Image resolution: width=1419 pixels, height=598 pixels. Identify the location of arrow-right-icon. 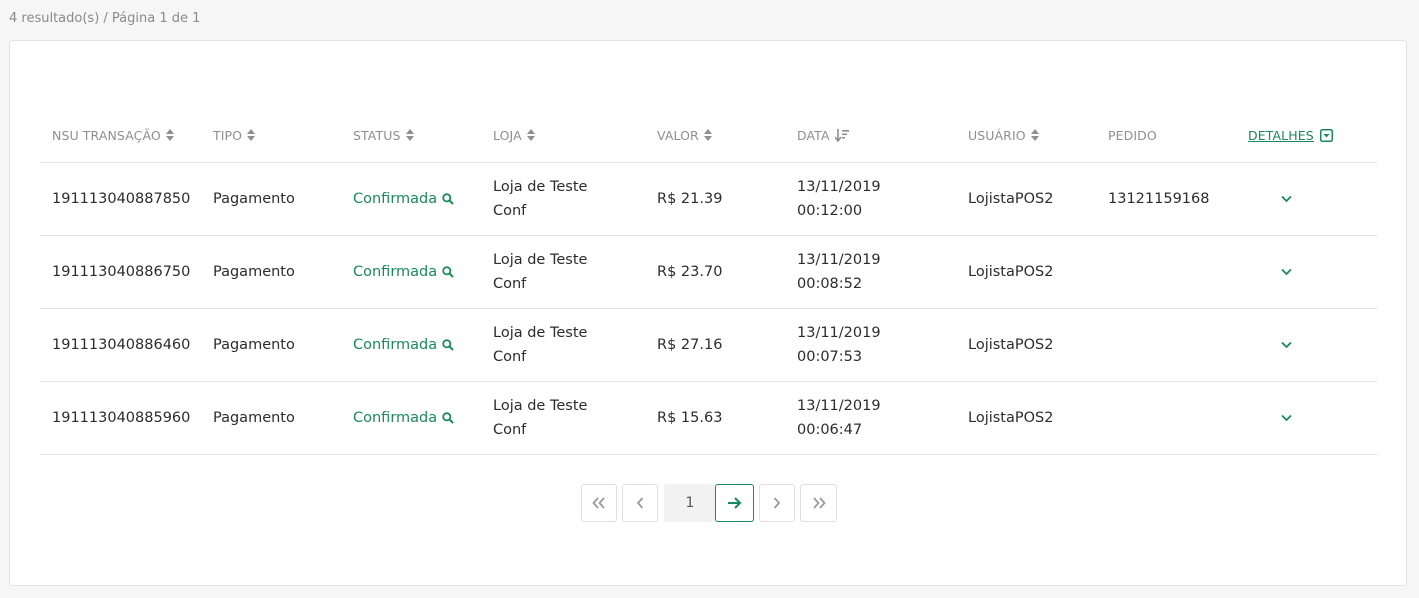
(734, 503).